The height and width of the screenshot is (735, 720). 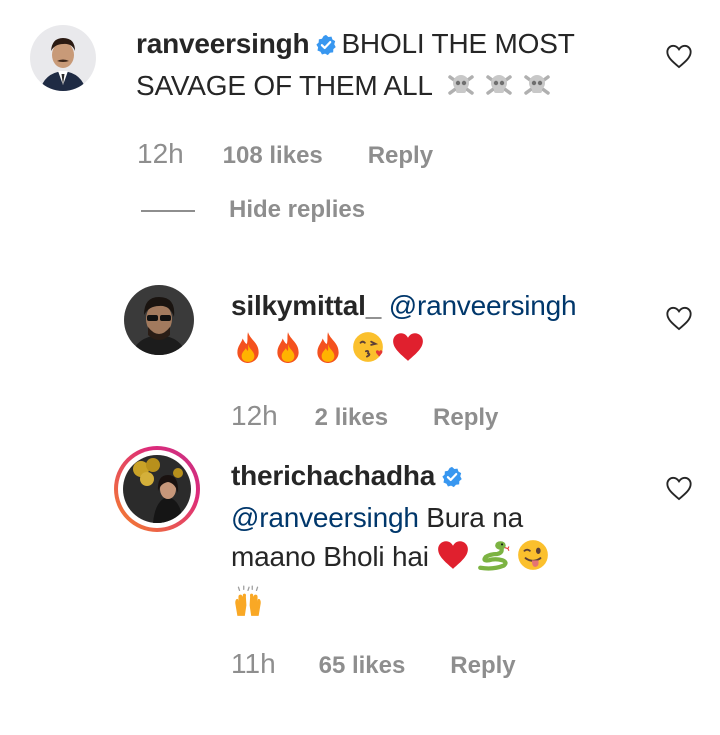 I want to click on comment-meta: 12h 108 likes Reply, so click(x=285, y=154).